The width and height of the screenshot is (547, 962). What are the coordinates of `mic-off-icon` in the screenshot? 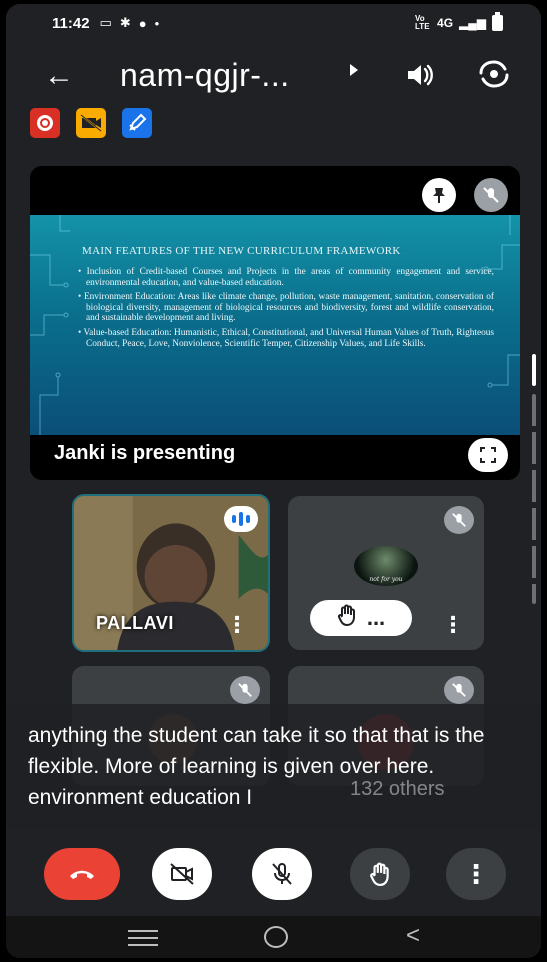 It's located at (282, 874).